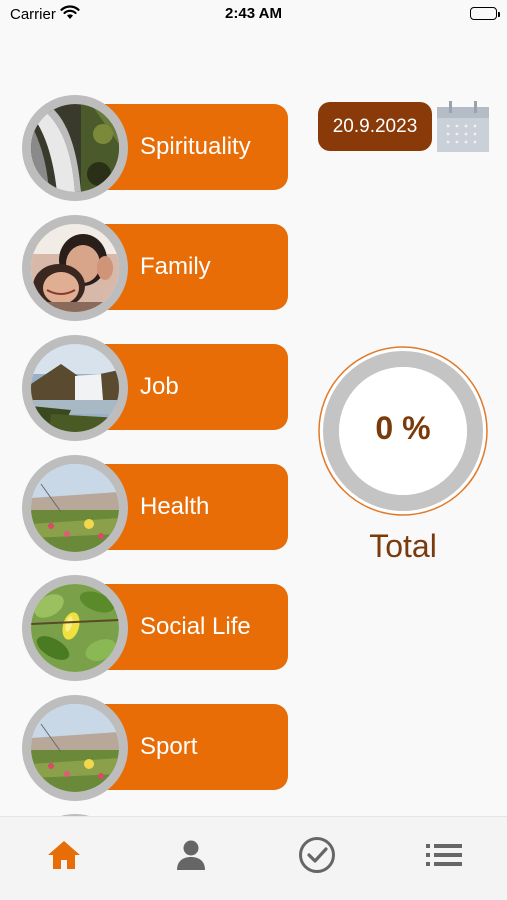  What do you see at coordinates (403, 546) in the screenshot?
I see `progress-label: Total` at bounding box center [403, 546].